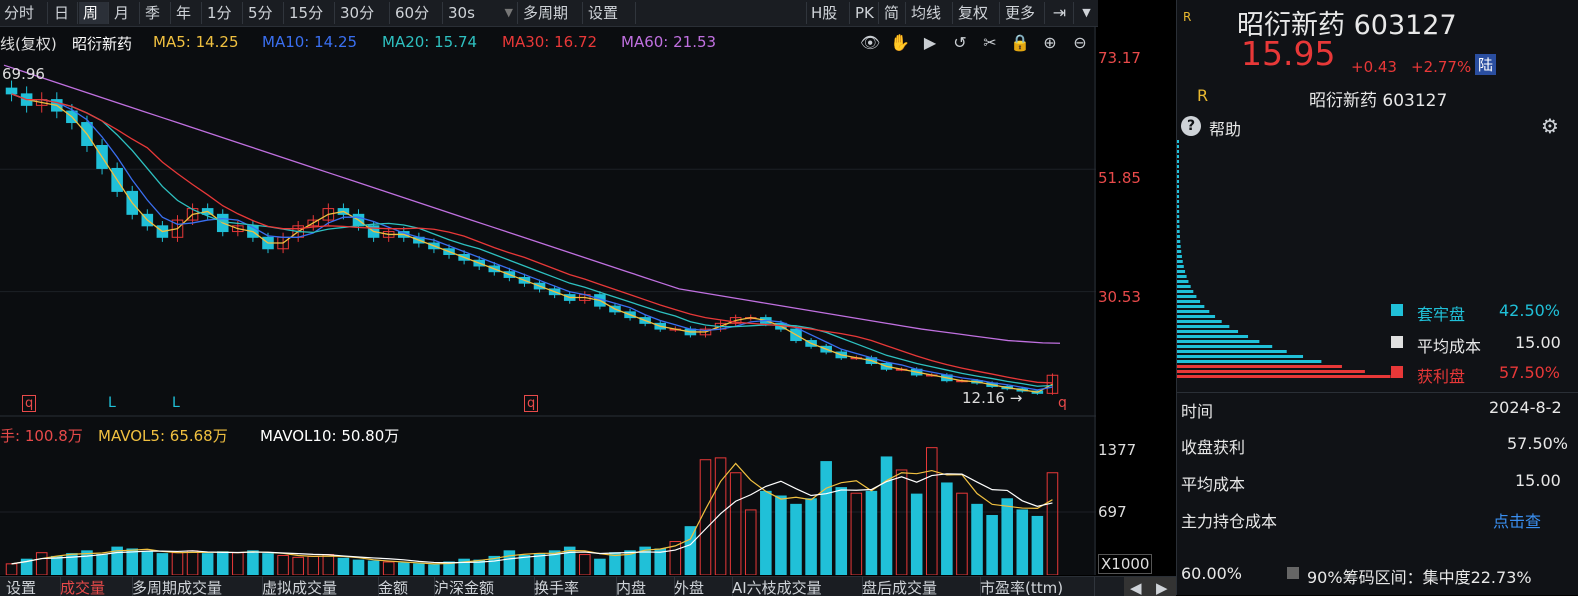  Describe the element at coordinates (1191, 126) in the screenshot. I see `help-icon: ?` at that location.